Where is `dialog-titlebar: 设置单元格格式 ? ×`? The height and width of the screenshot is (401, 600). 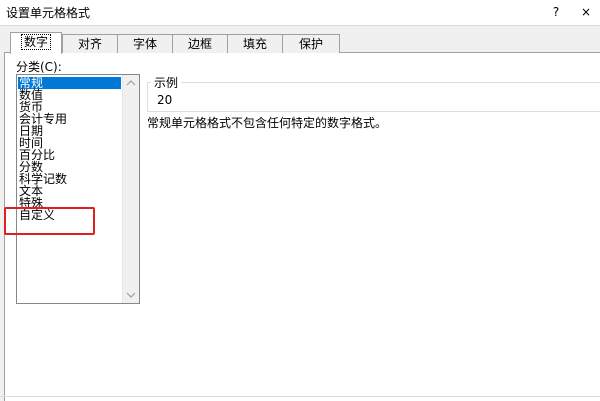
dialog-titlebar: 设置单元格格式 ? × is located at coordinates (300, 13).